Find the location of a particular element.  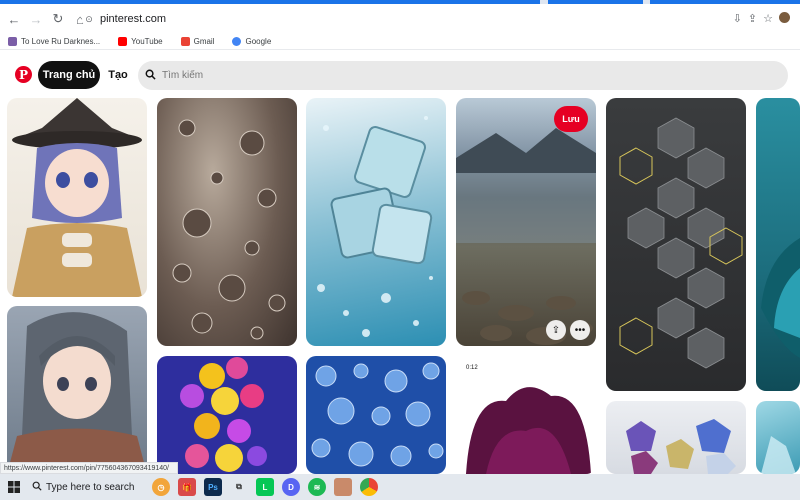

share-pin-icon: ⇪ is located at coordinates (556, 330).